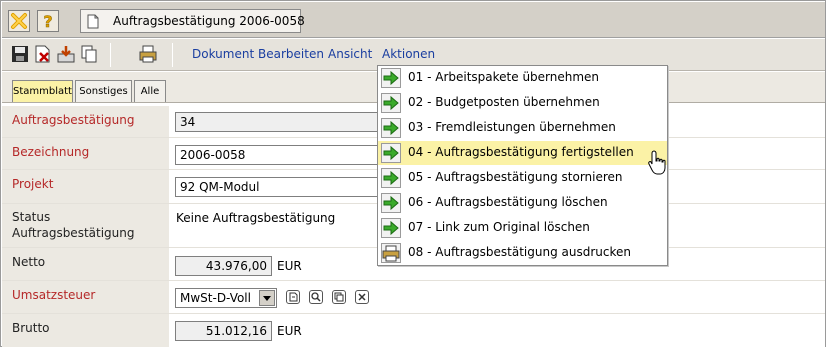  What do you see at coordinates (85, 297) in the screenshot?
I see `label-umsatzsteuer: Umsatzsteuer` at bounding box center [85, 297].